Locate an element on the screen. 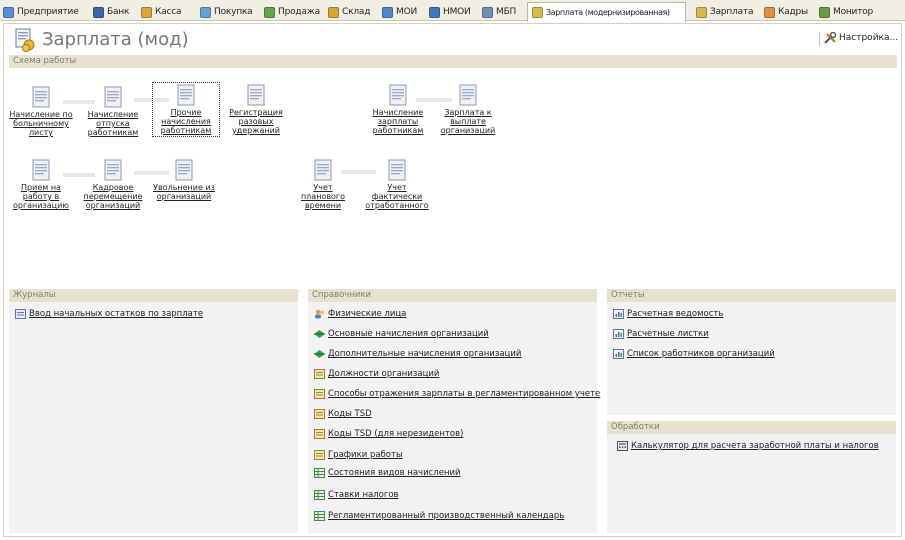  report-link-payroll-sheet: Расчетная ведомость is located at coordinates (668, 314).